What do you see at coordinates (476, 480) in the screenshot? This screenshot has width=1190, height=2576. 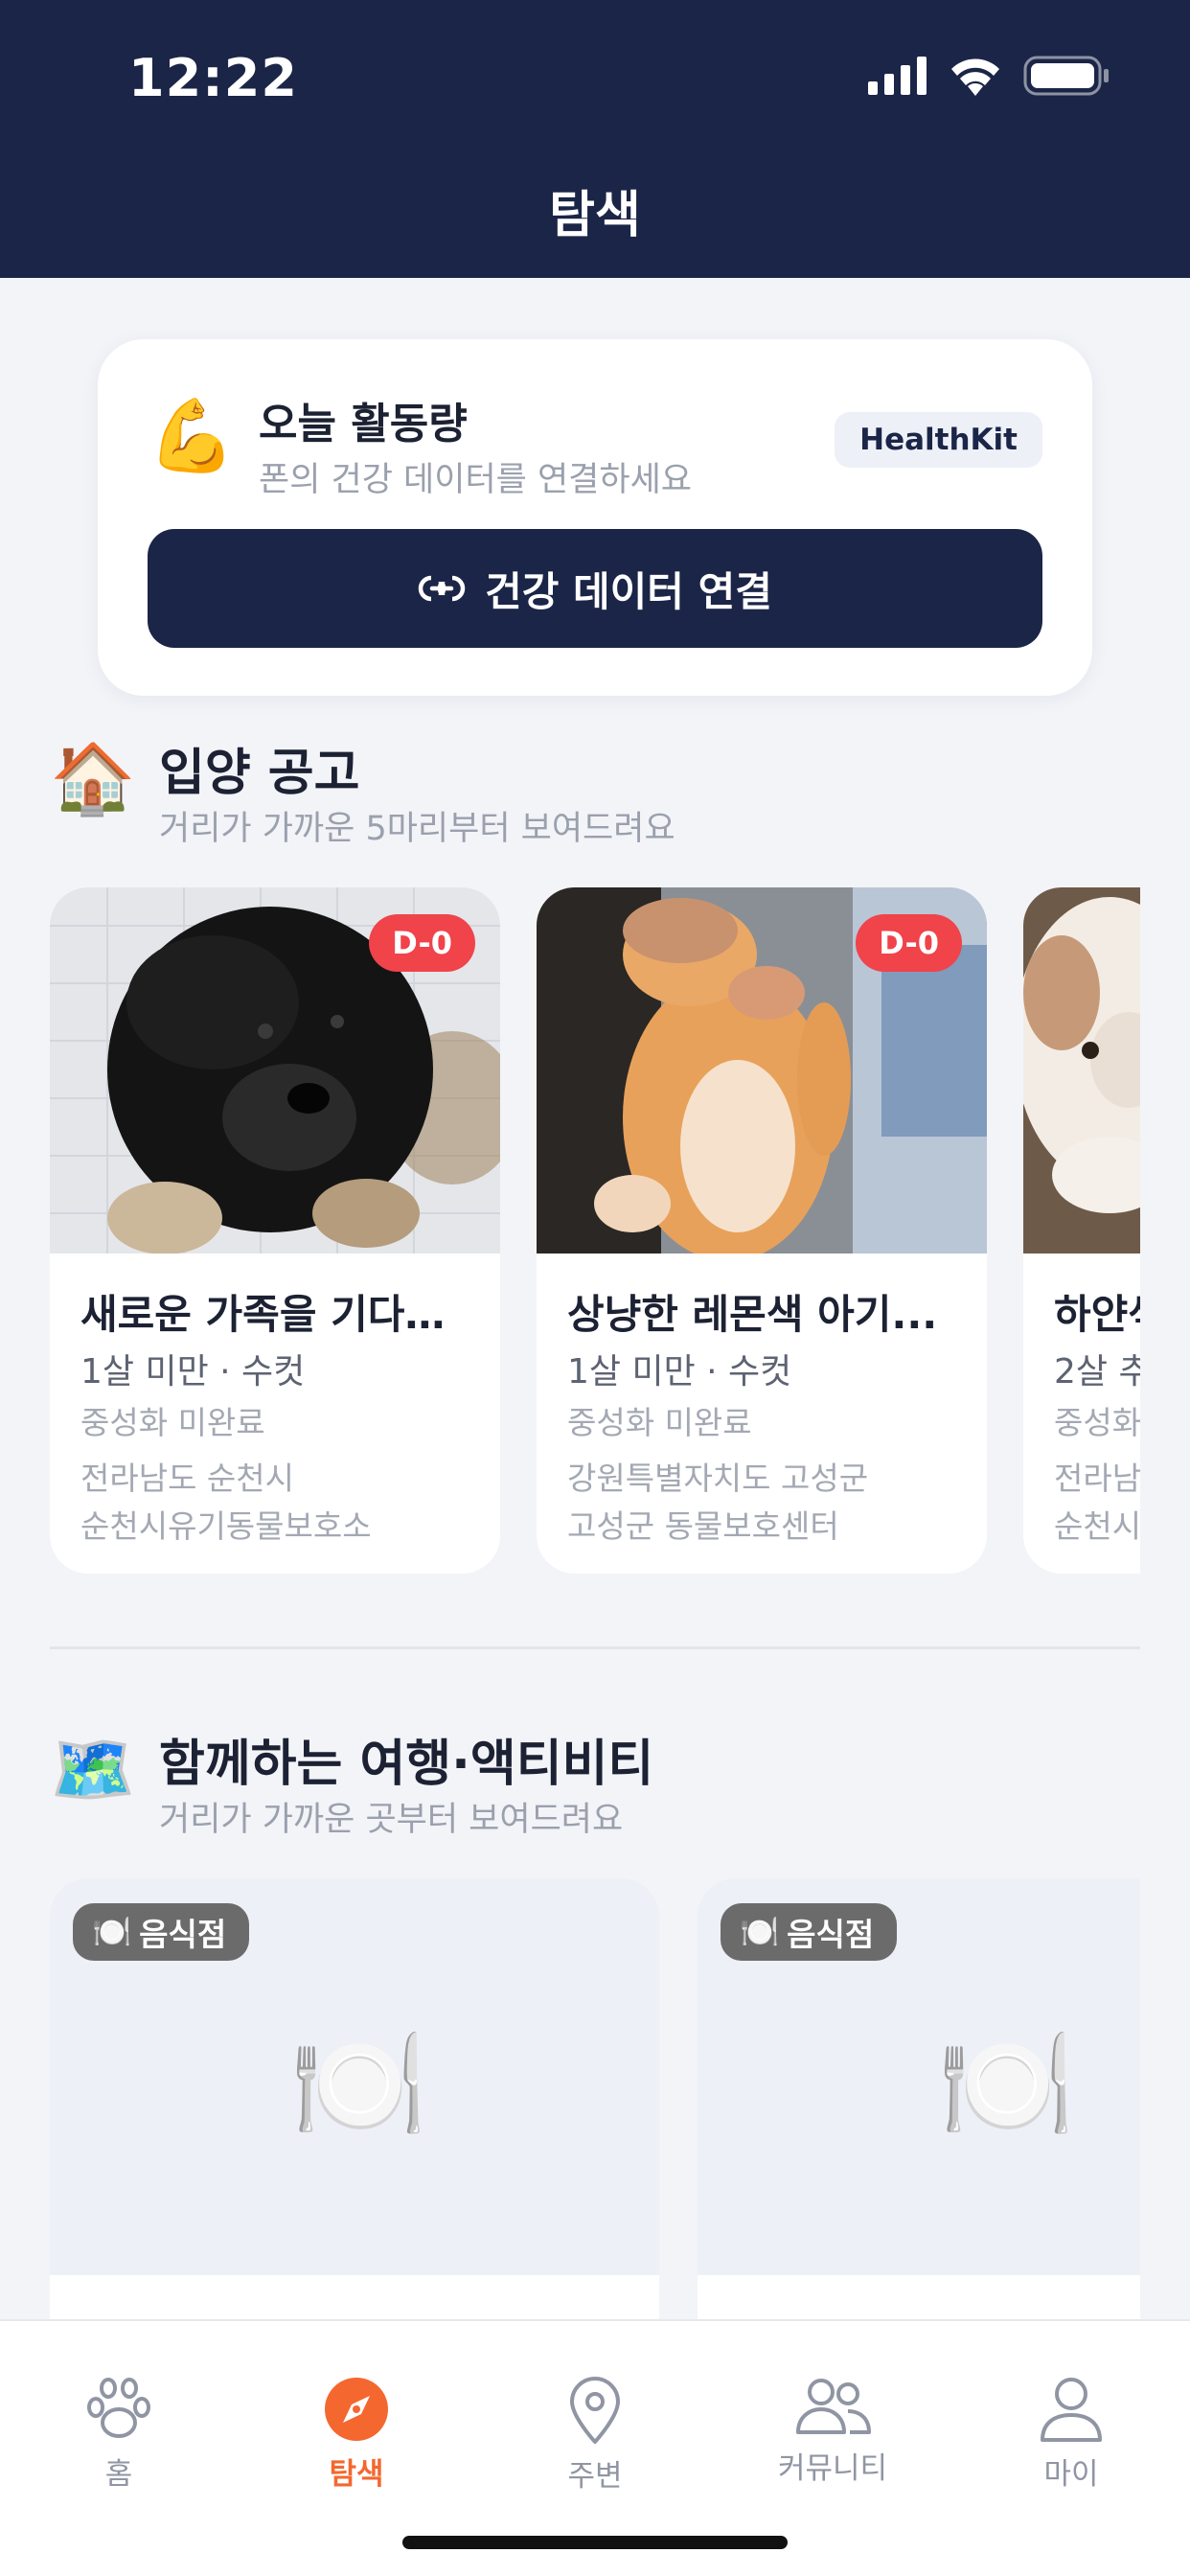 I see `activity-subtitle: 폰의 건강 데이터를 연결하세요` at bounding box center [476, 480].